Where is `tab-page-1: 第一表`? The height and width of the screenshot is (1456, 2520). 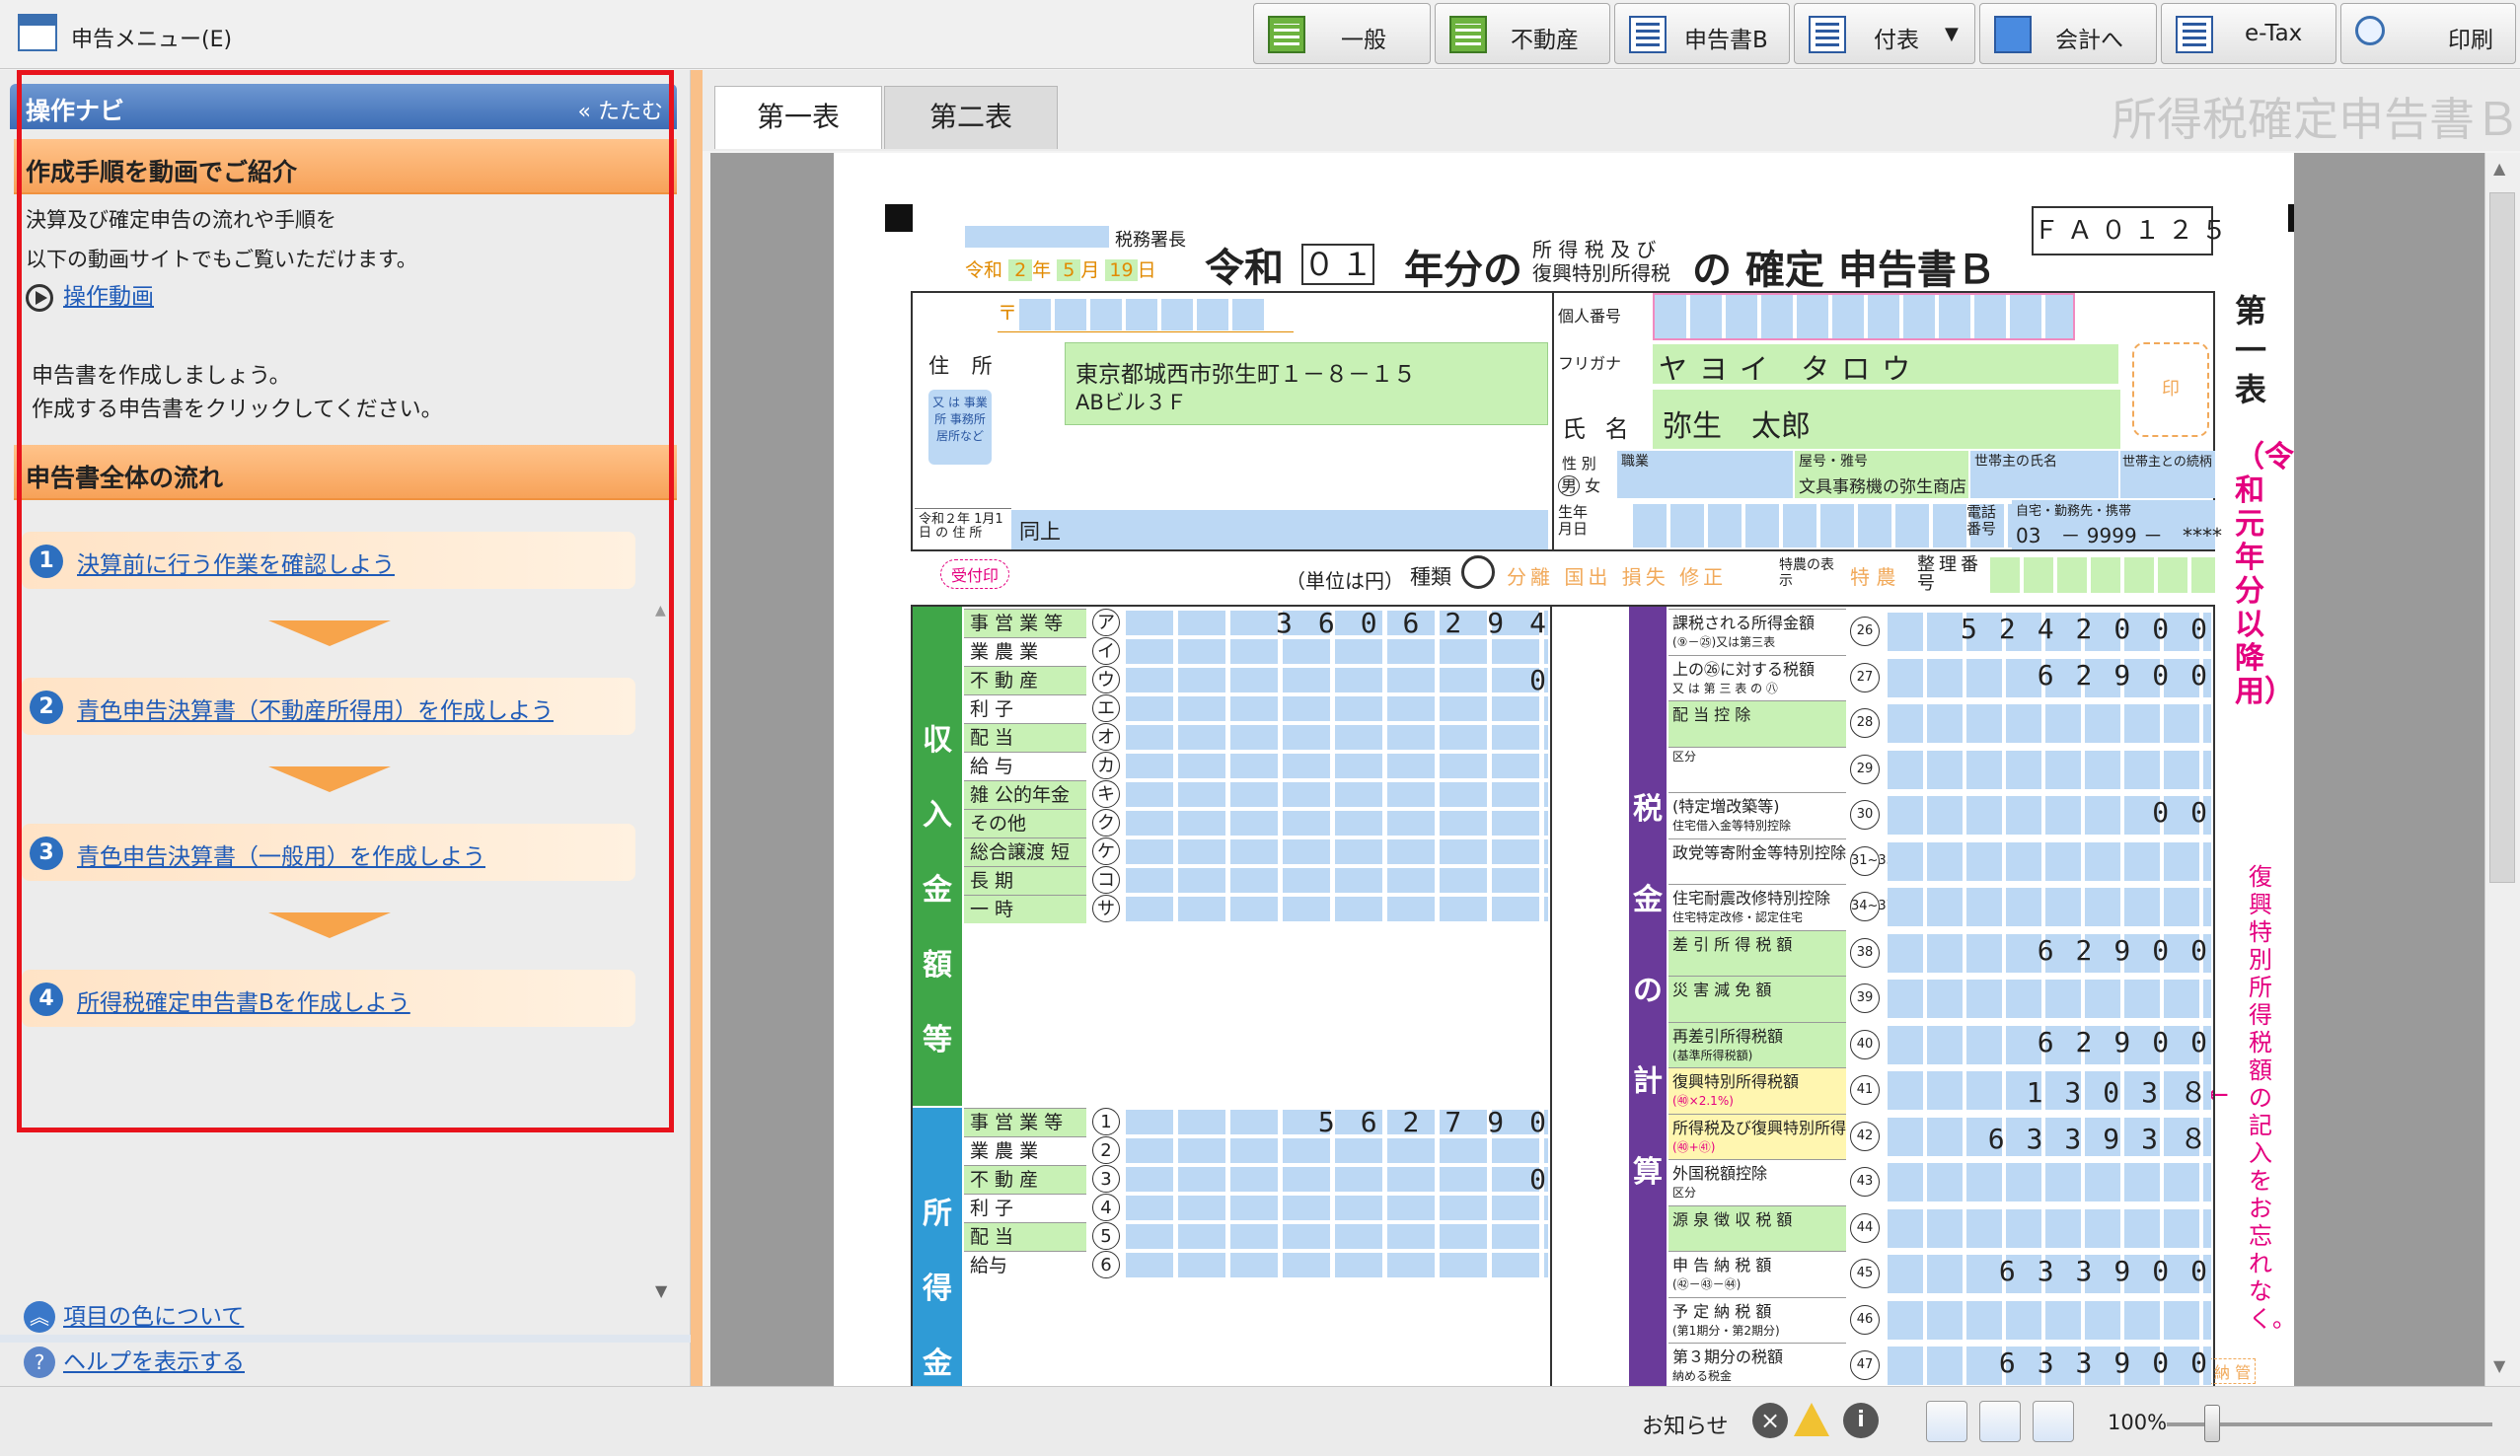
tab-page-1: 第一表 is located at coordinates (798, 117).